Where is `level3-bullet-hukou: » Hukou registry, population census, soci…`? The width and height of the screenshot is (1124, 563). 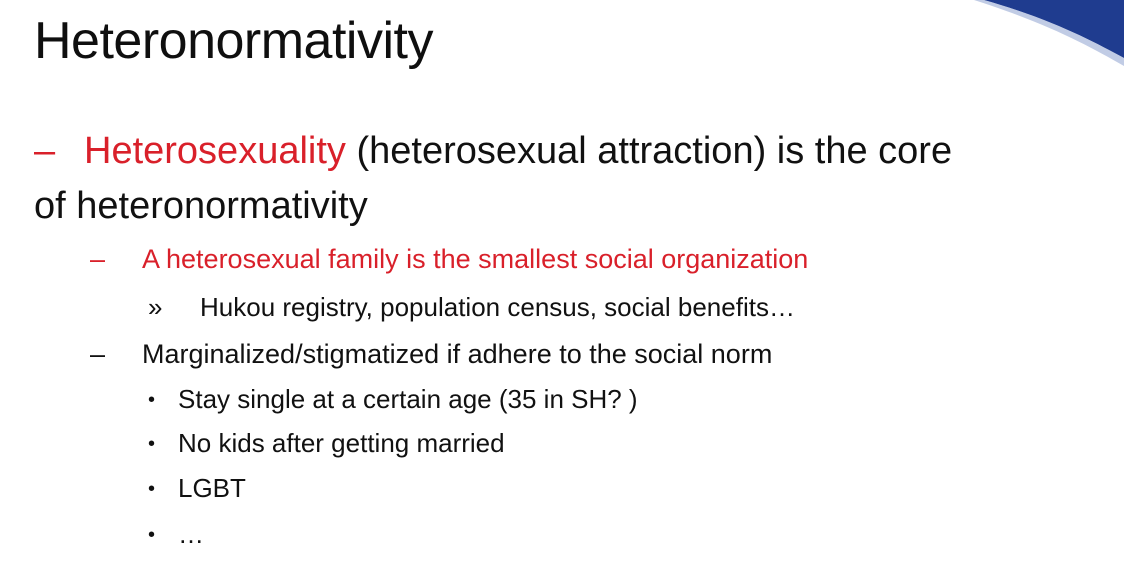 level3-bullet-hukou: » Hukou registry, population census, soci… is located at coordinates (471, 307).